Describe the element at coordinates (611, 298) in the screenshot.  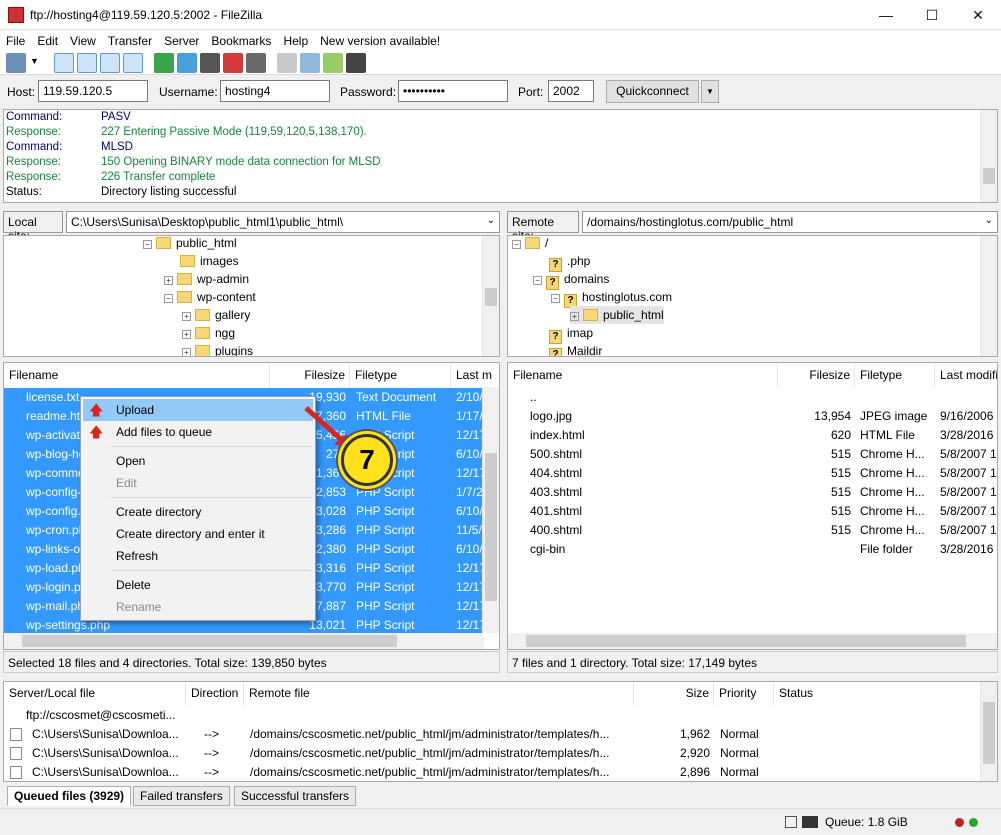
I see `tree-node: −? hostinglotus.com` at that location.